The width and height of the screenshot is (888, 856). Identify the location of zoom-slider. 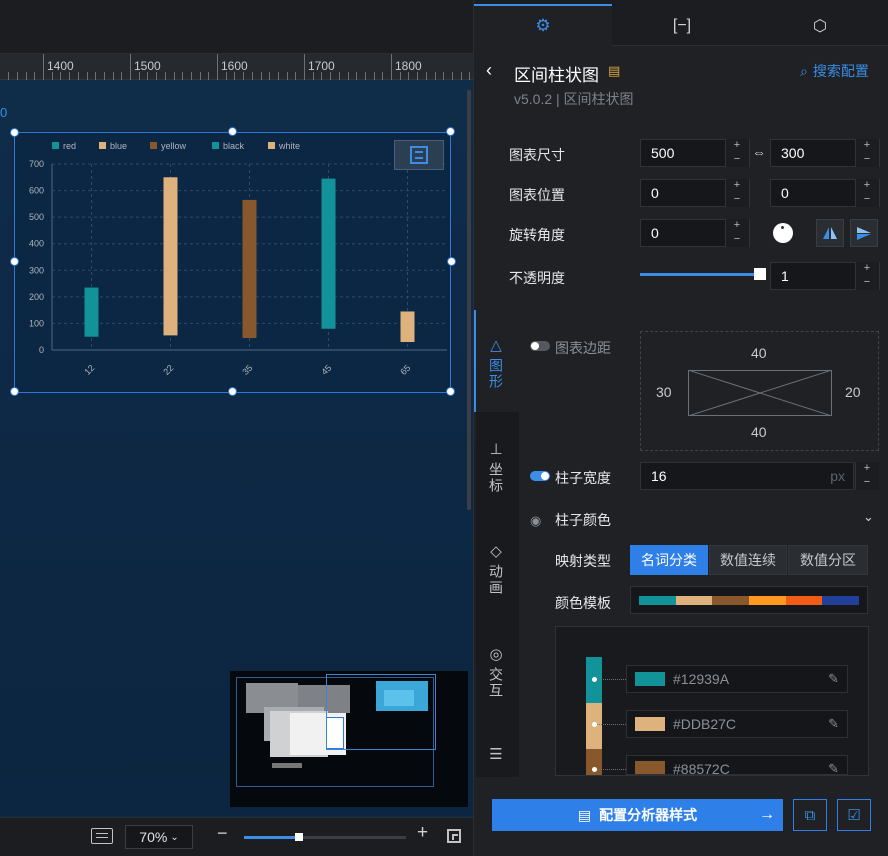
(325, 837).